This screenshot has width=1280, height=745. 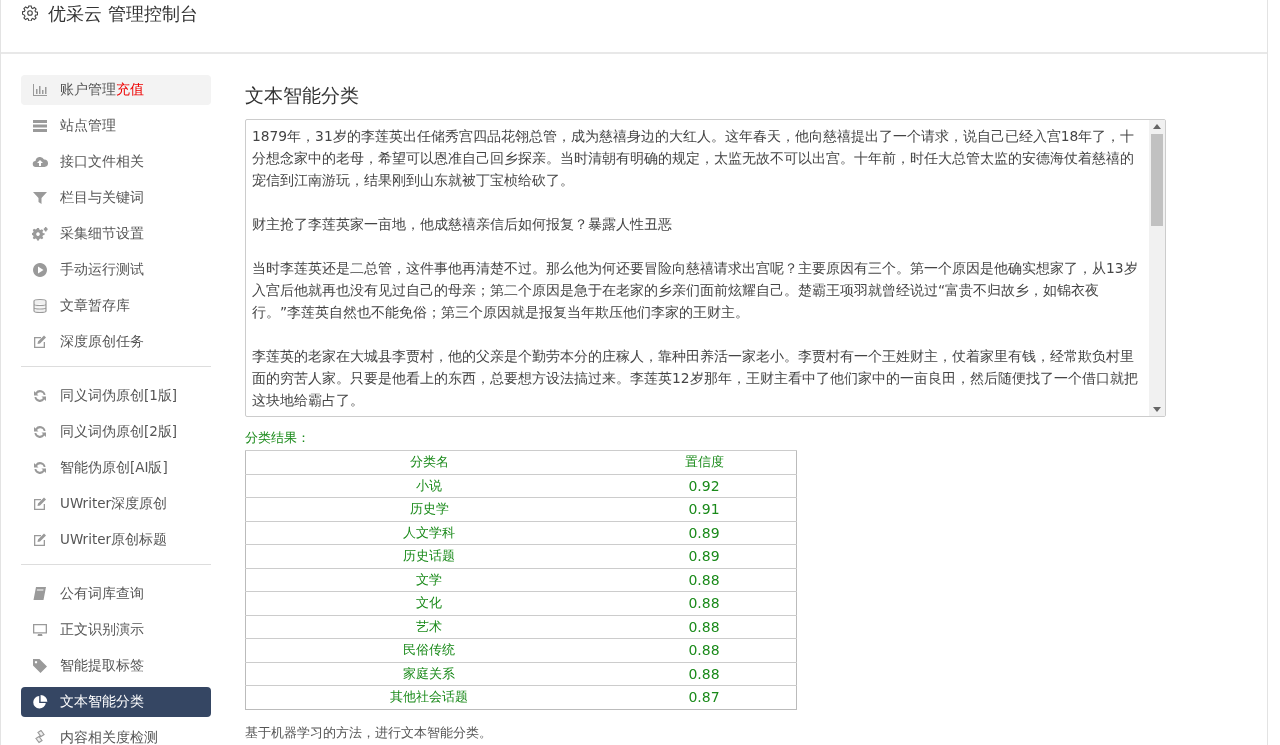 I want to click on sidebar-item: 正文识别演示, so click(x=116, y=630).